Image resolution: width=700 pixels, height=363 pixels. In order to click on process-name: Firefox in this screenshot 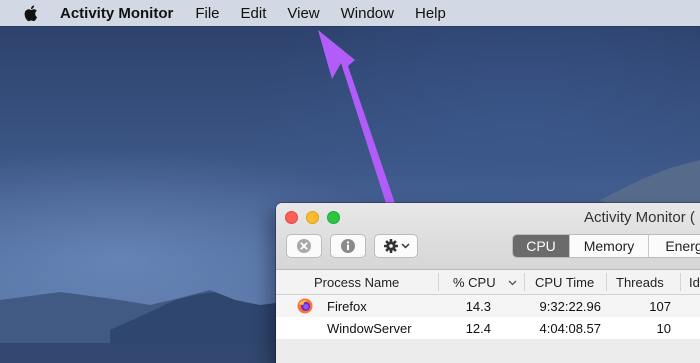, I will do `click(347, 306)`.